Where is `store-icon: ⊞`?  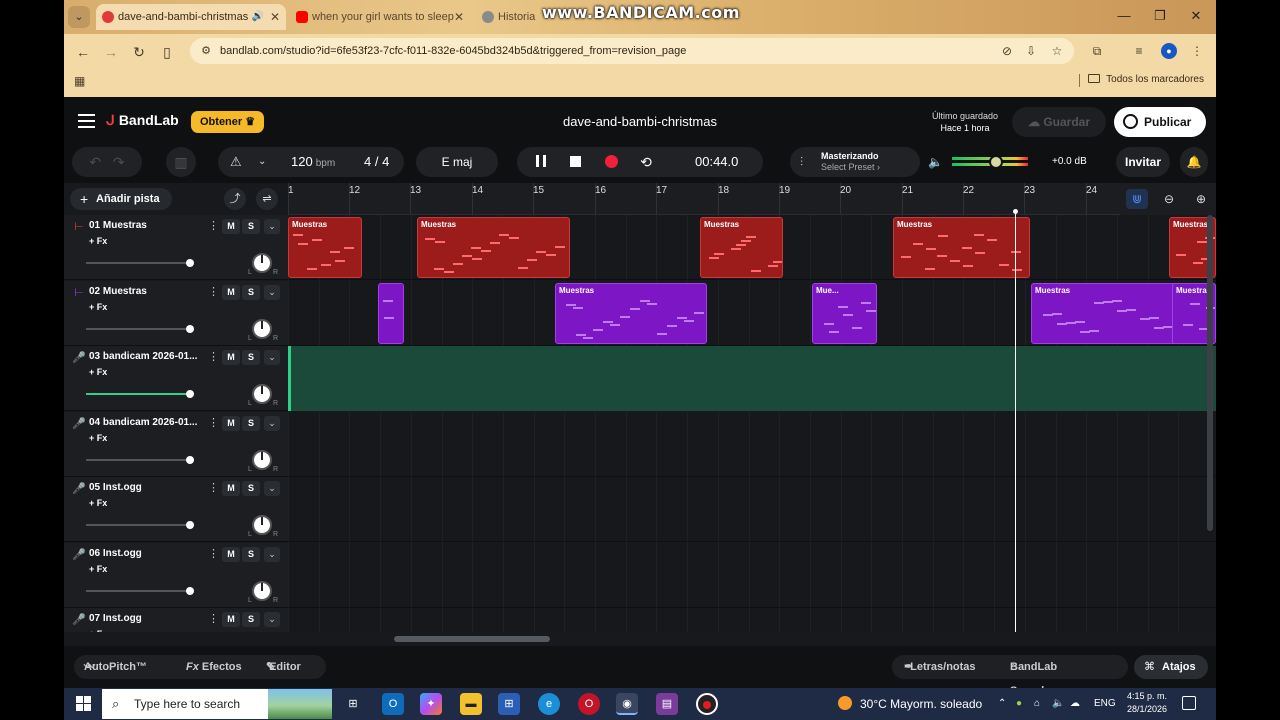
store-icon: ⊞ is located at coordinates (509, 704).